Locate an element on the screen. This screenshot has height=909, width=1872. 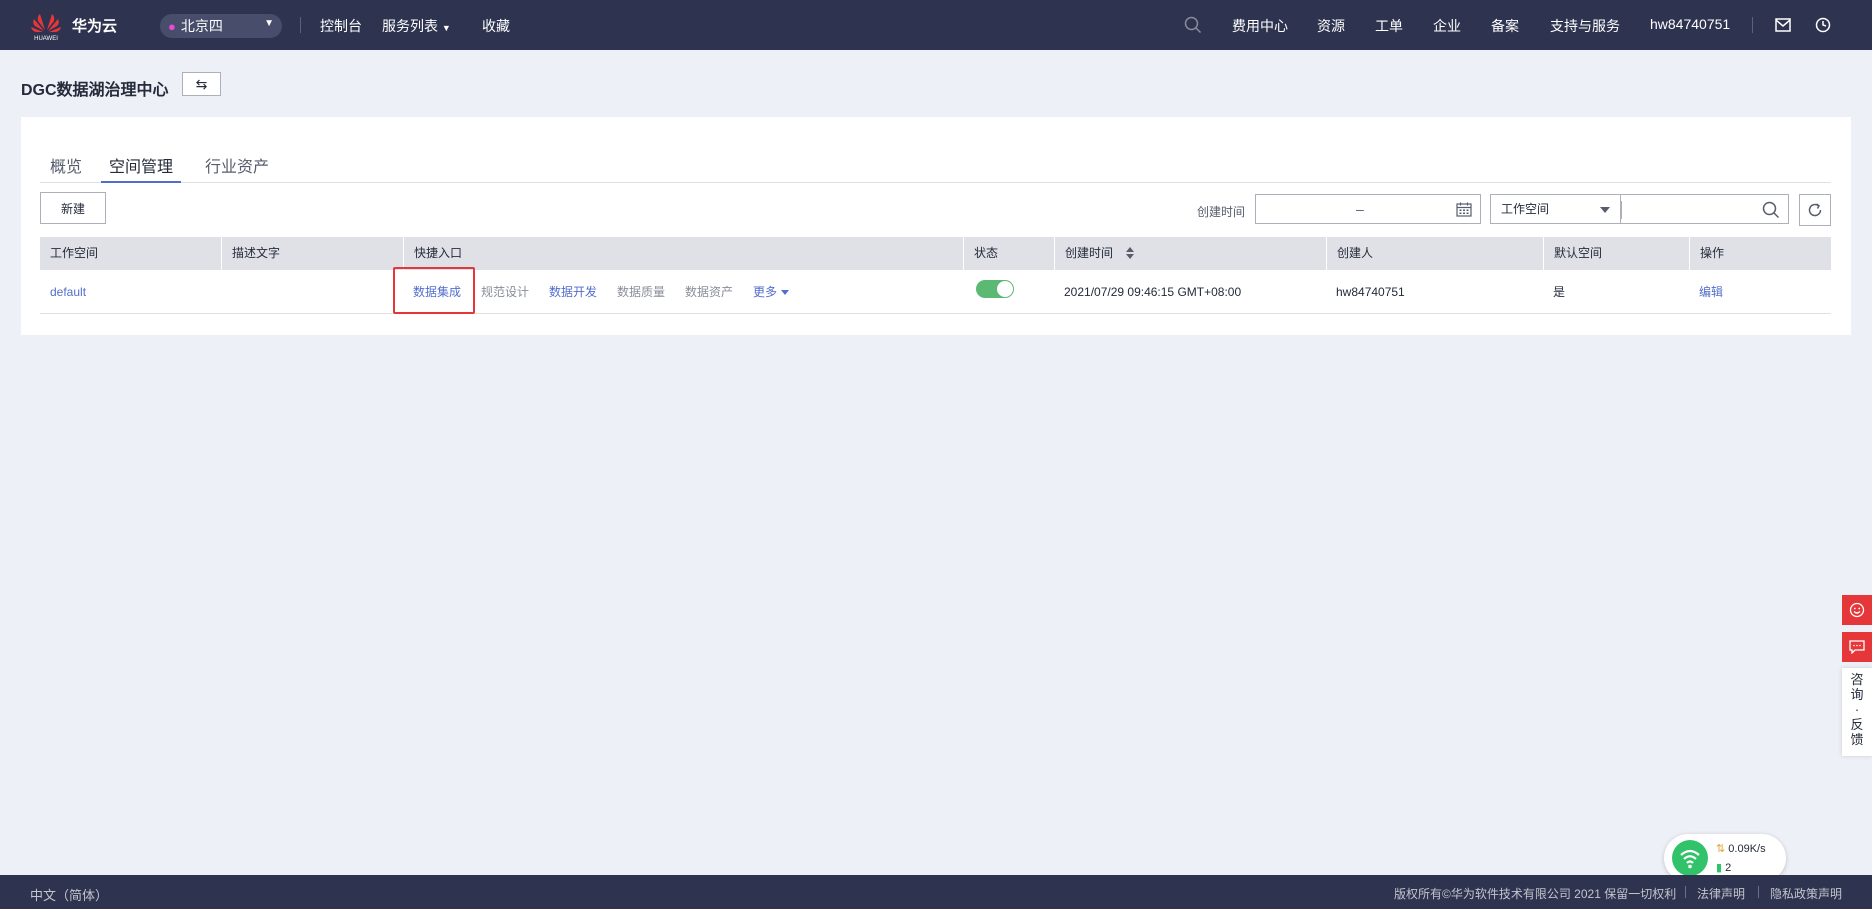
refresh-icon is located at coordinates (1815, 210).